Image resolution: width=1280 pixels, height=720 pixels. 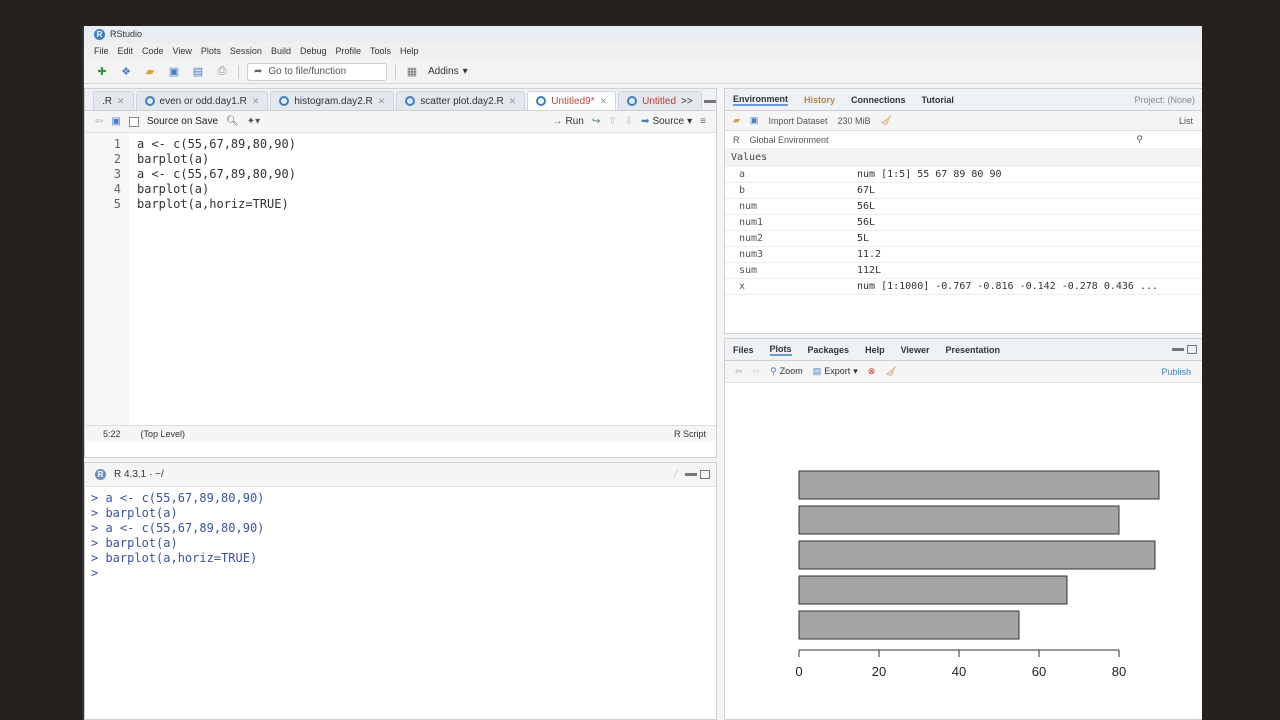 What do you see at coordinates (963, 271) in the screenshot?
I see `env-row: sum 112L` at bounding box center [963, 271].